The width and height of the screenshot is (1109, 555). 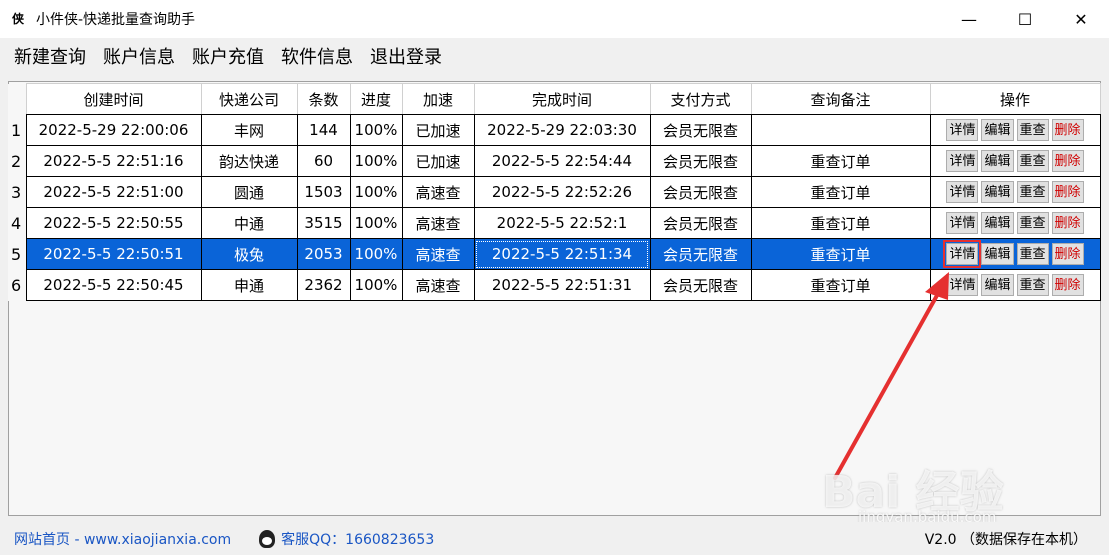 What do you see at coordinates (249, 130) in the screenshot?
I see `cell-company: 丰网` at bounding box center [249, 130].